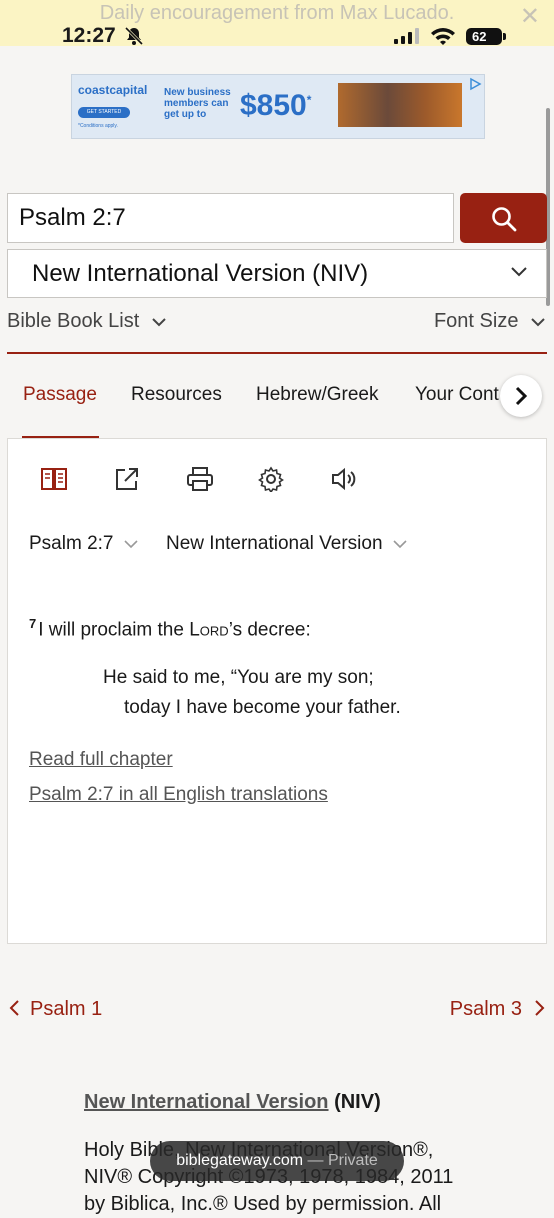  Describe the element at coordinates (178, 795) in the screenshot. I see `all-translations-link: Psalm 2:7 in all English translations` at that location.